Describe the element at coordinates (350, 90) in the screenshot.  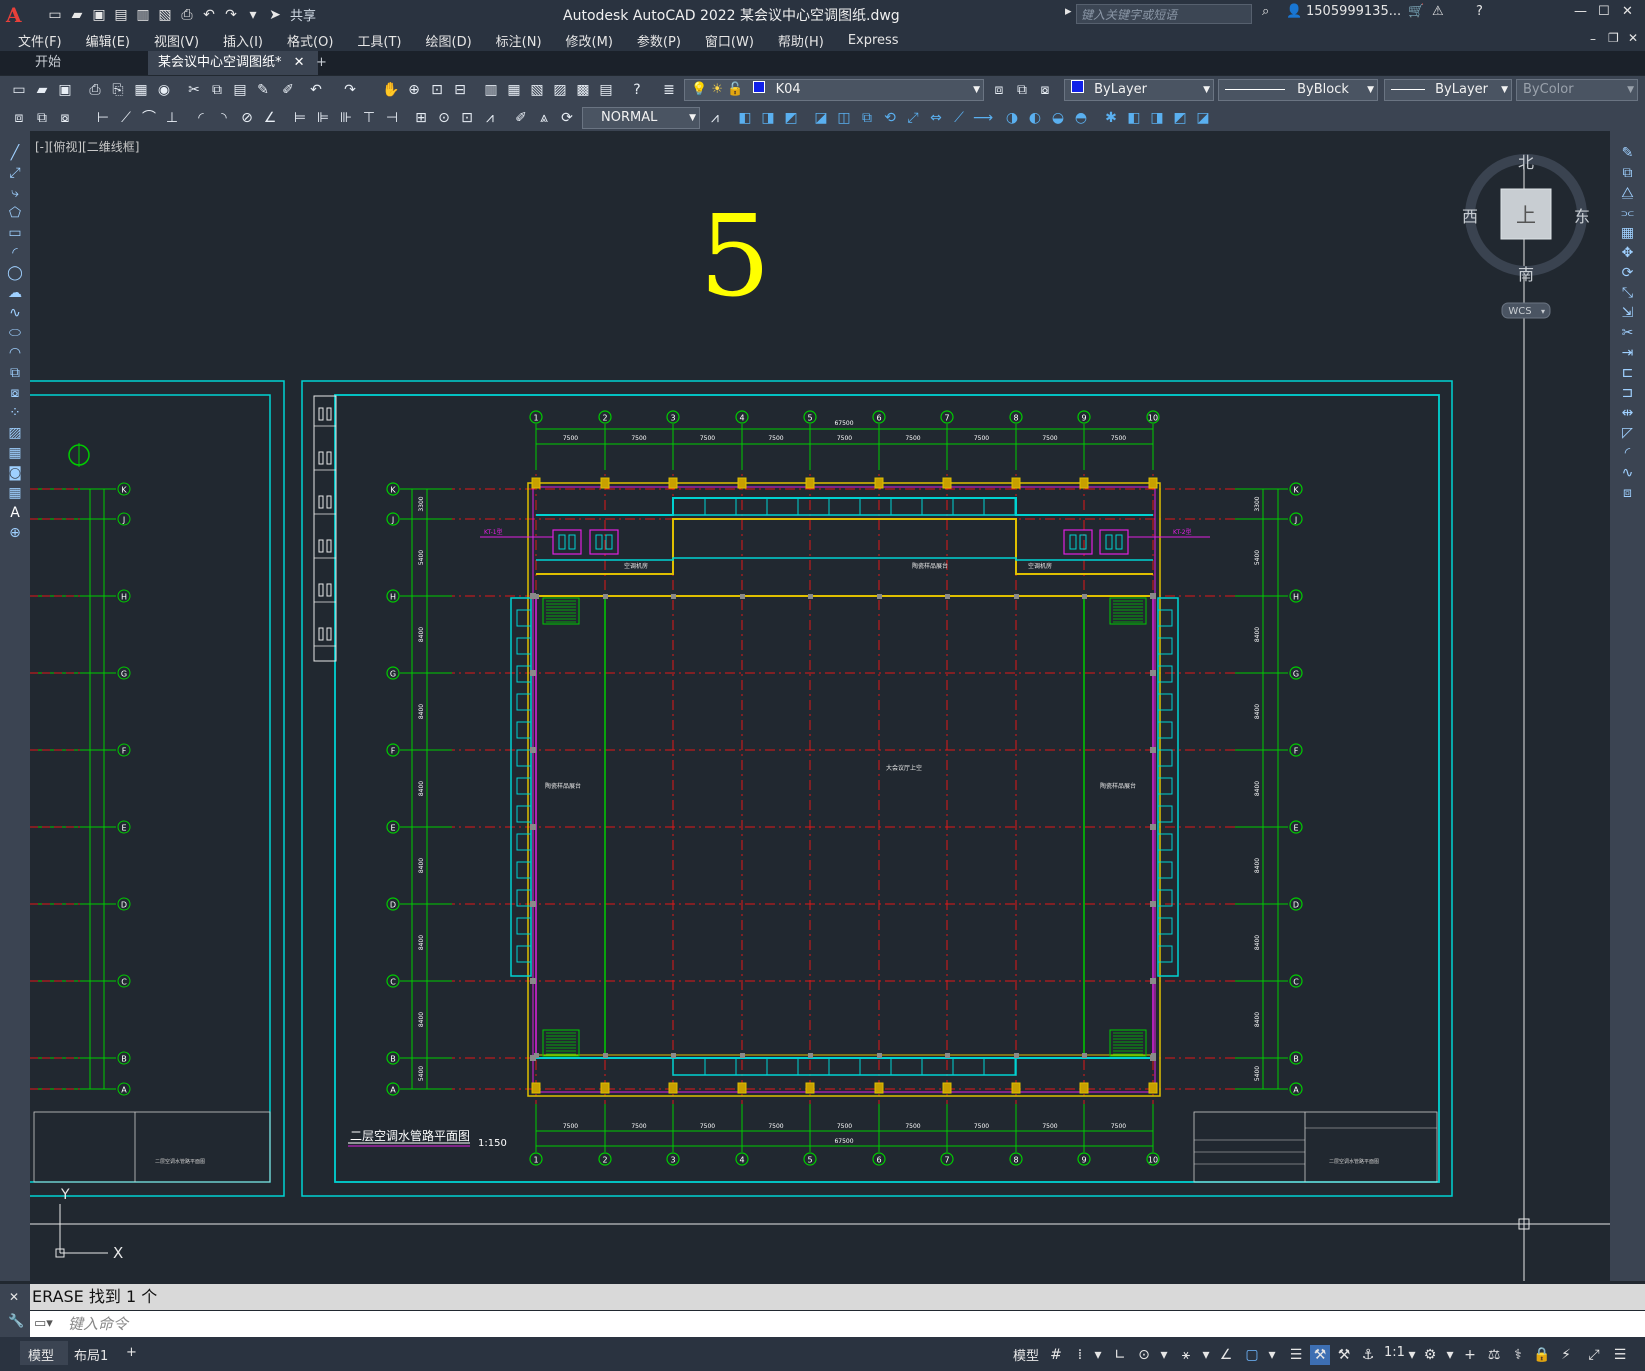
I see `redo-icon: ↷` at that location.